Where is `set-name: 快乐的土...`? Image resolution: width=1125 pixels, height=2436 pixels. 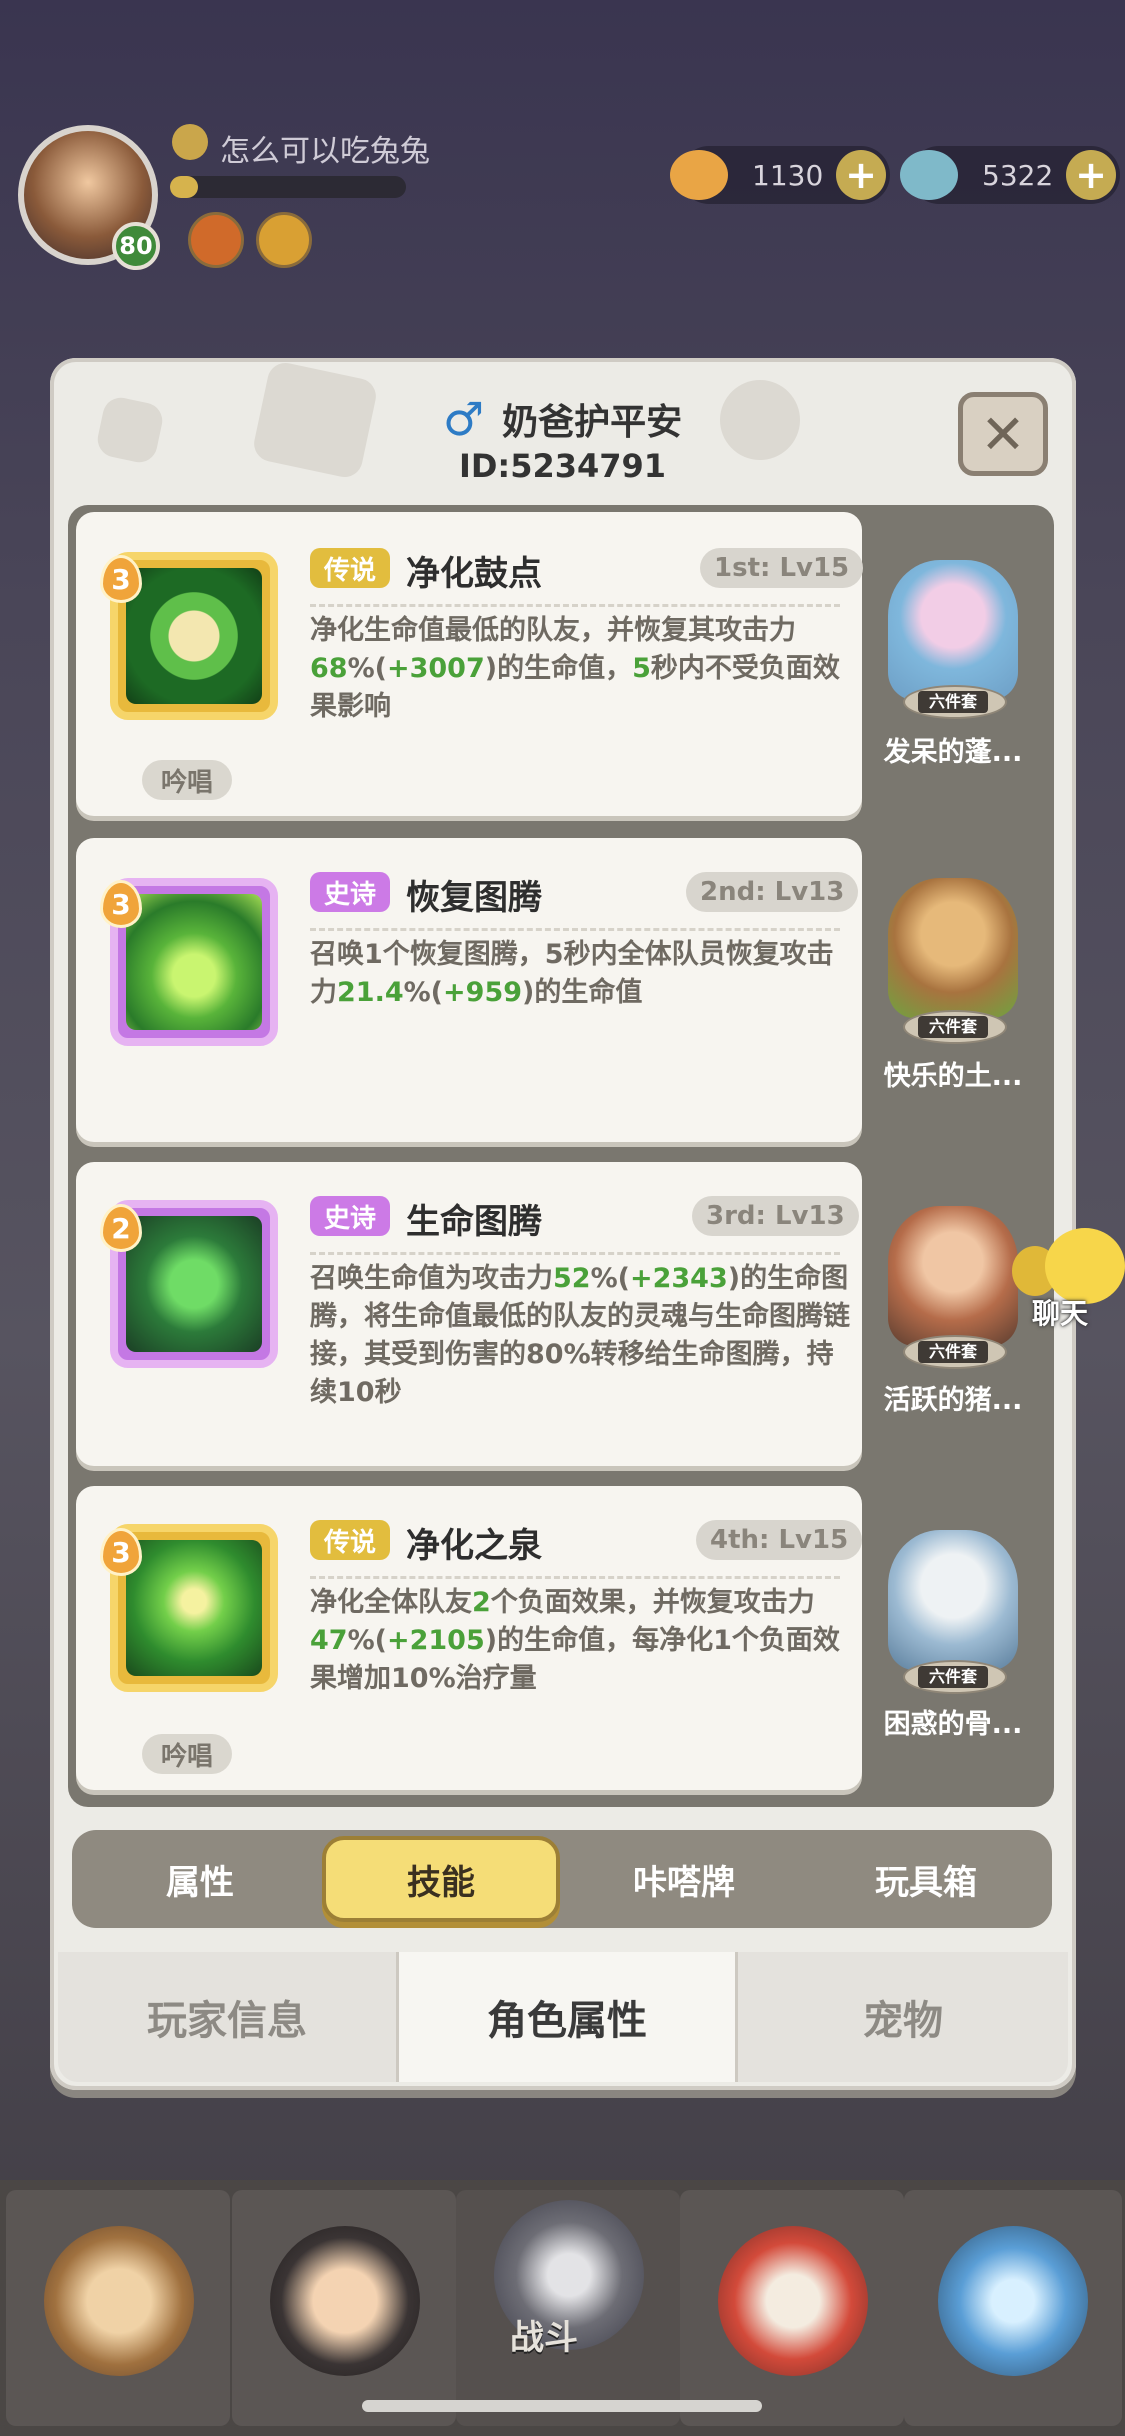
set-name: 快乐的土... is located at coordinates (953, 1076).